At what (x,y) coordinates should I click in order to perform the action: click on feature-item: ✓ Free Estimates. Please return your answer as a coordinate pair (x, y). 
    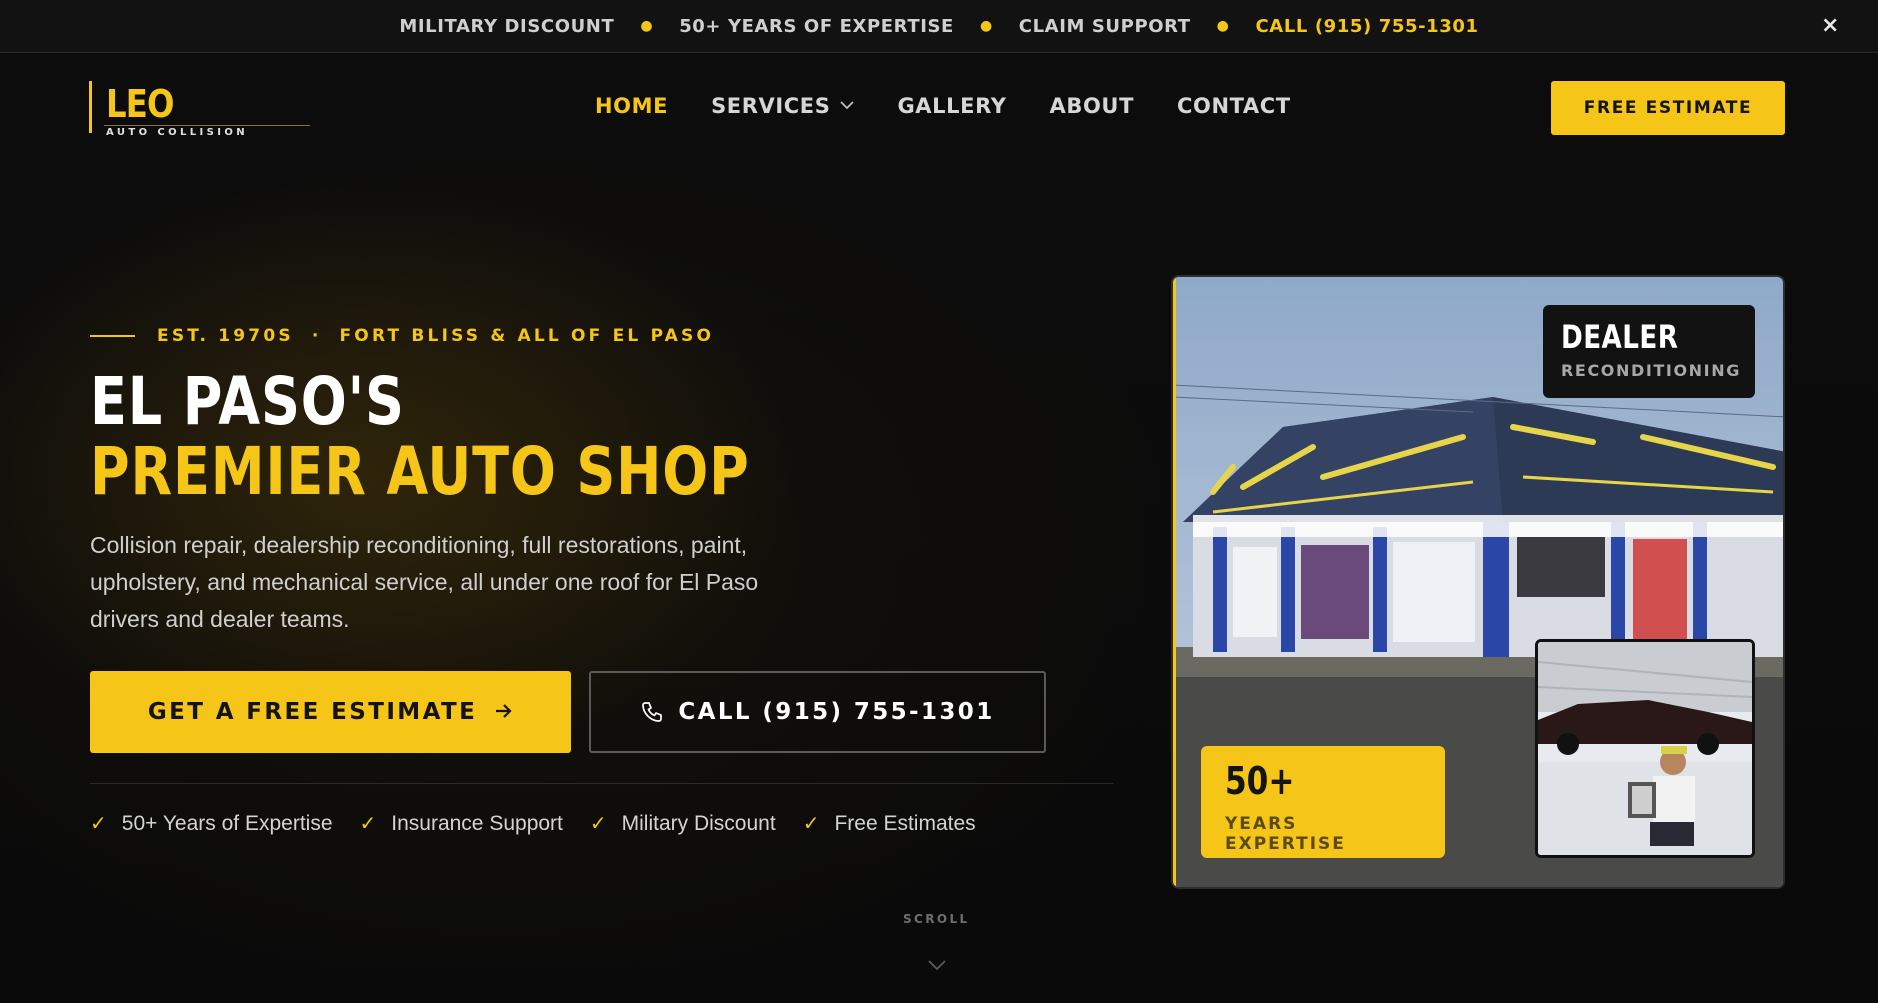
    Looking at the image, I should click on (889, 823).